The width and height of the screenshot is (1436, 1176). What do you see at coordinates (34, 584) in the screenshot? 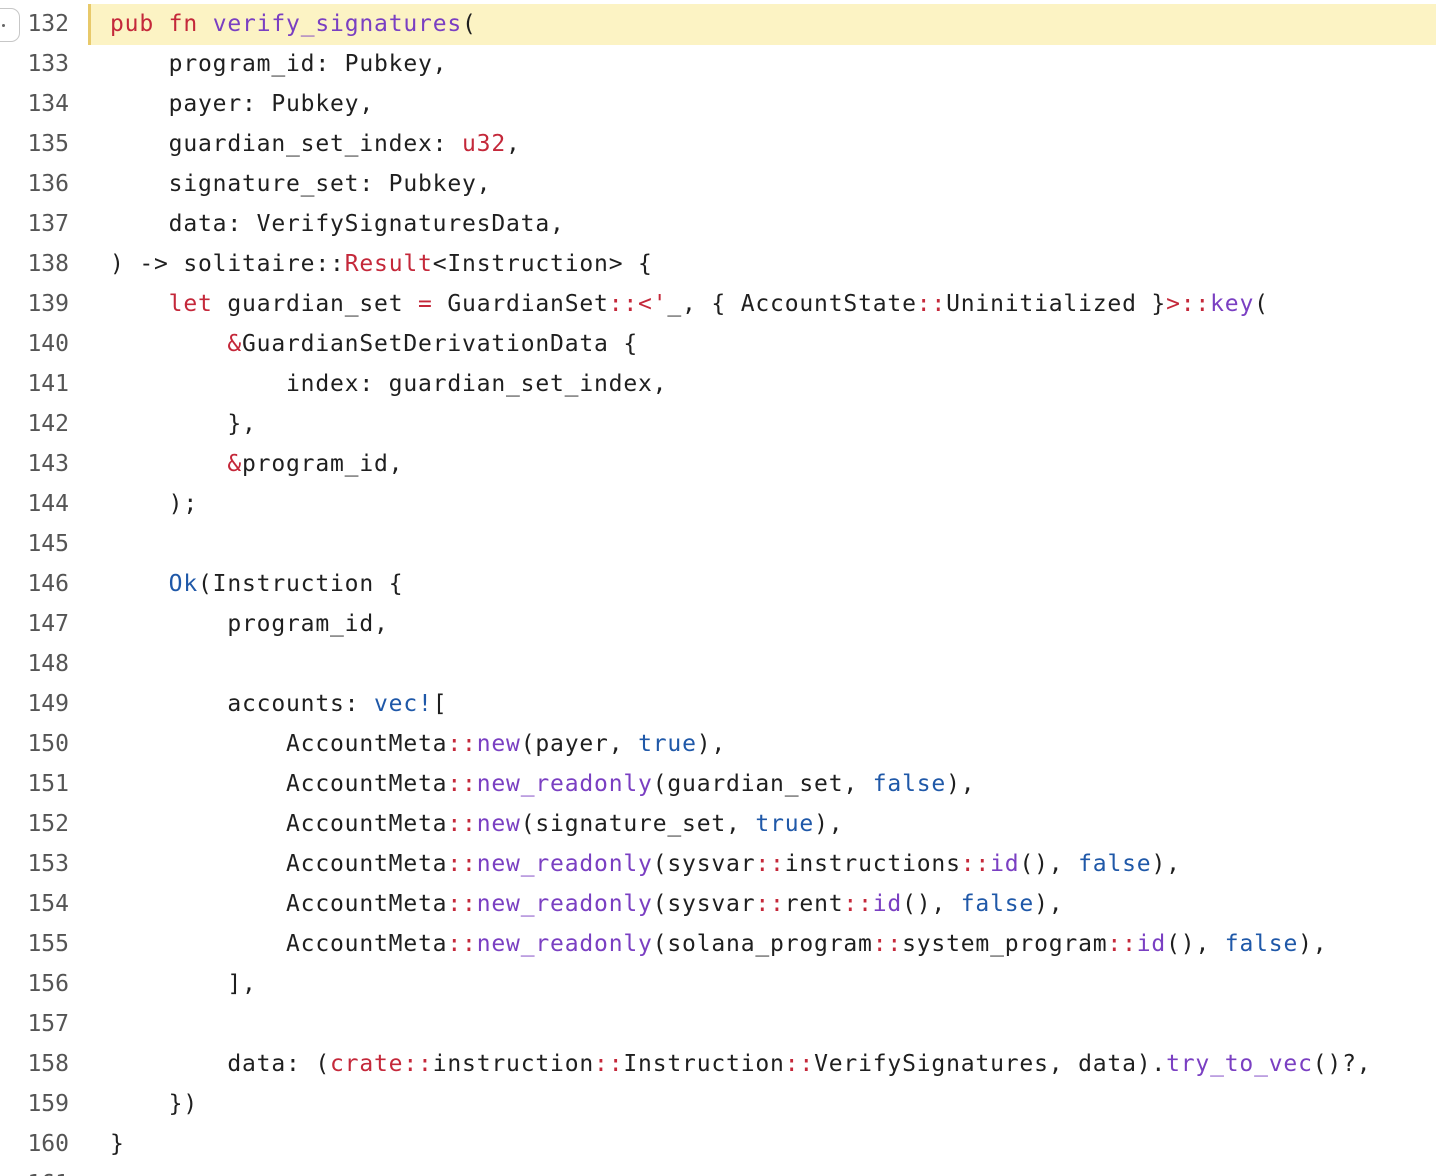
I see `line-number: 146` at bounding box center [34, 584].